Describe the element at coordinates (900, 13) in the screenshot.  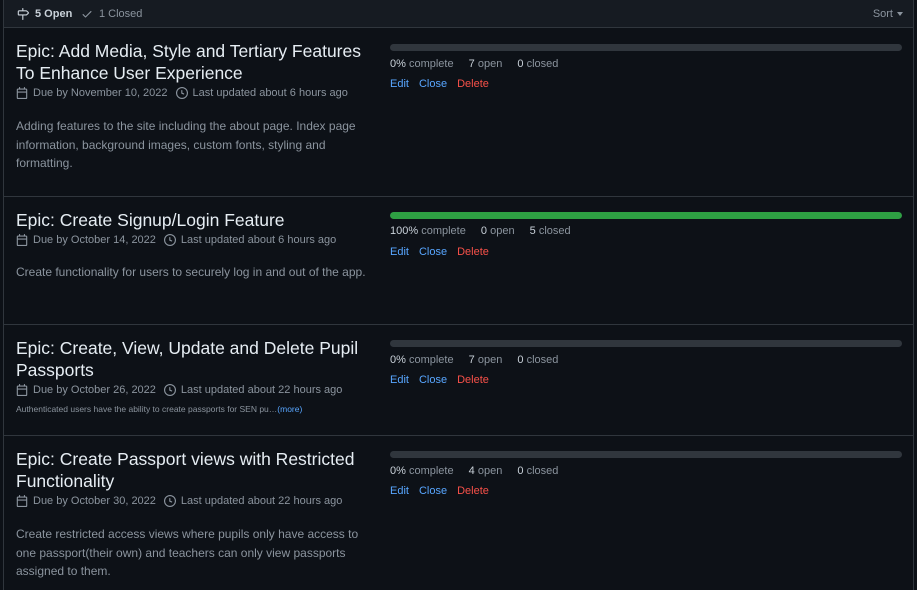
I see `chevron-down-icon` at that location.